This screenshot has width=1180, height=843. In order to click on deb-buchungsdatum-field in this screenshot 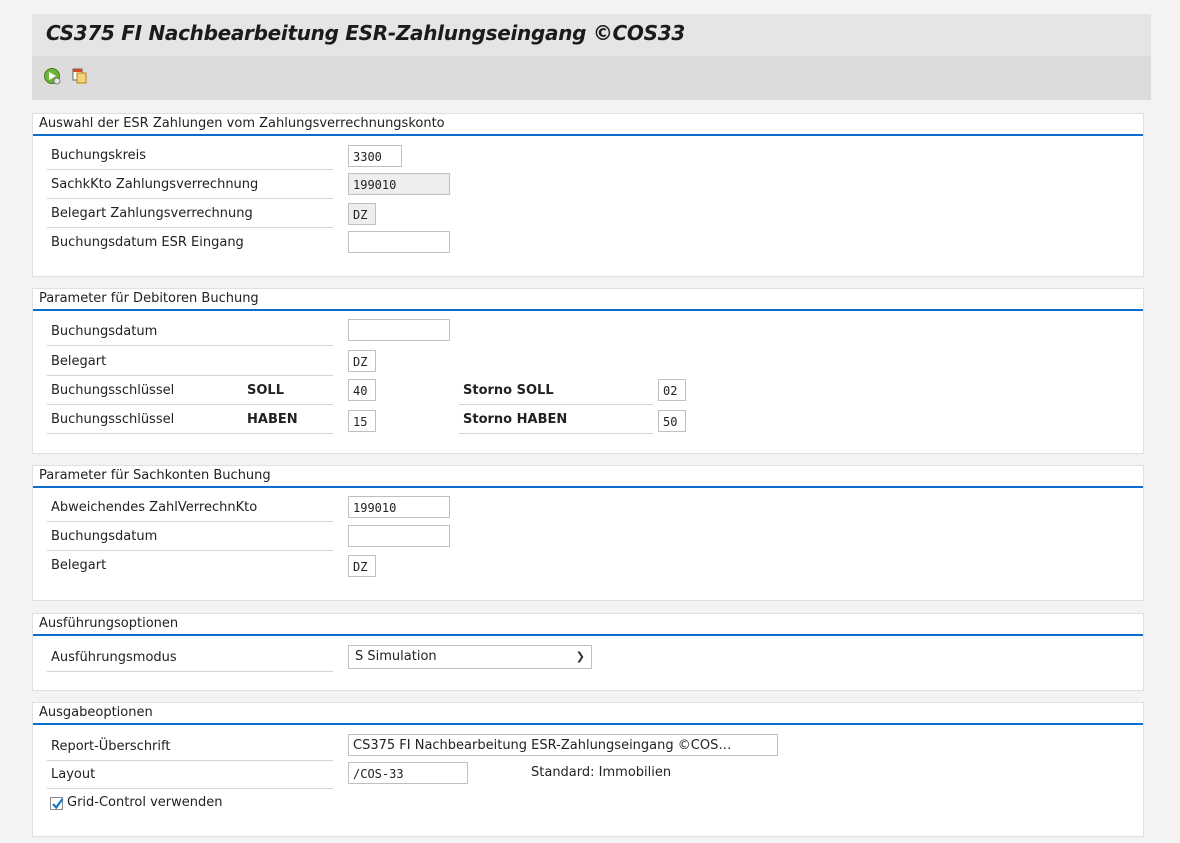, I will do `click(399, 330)`.